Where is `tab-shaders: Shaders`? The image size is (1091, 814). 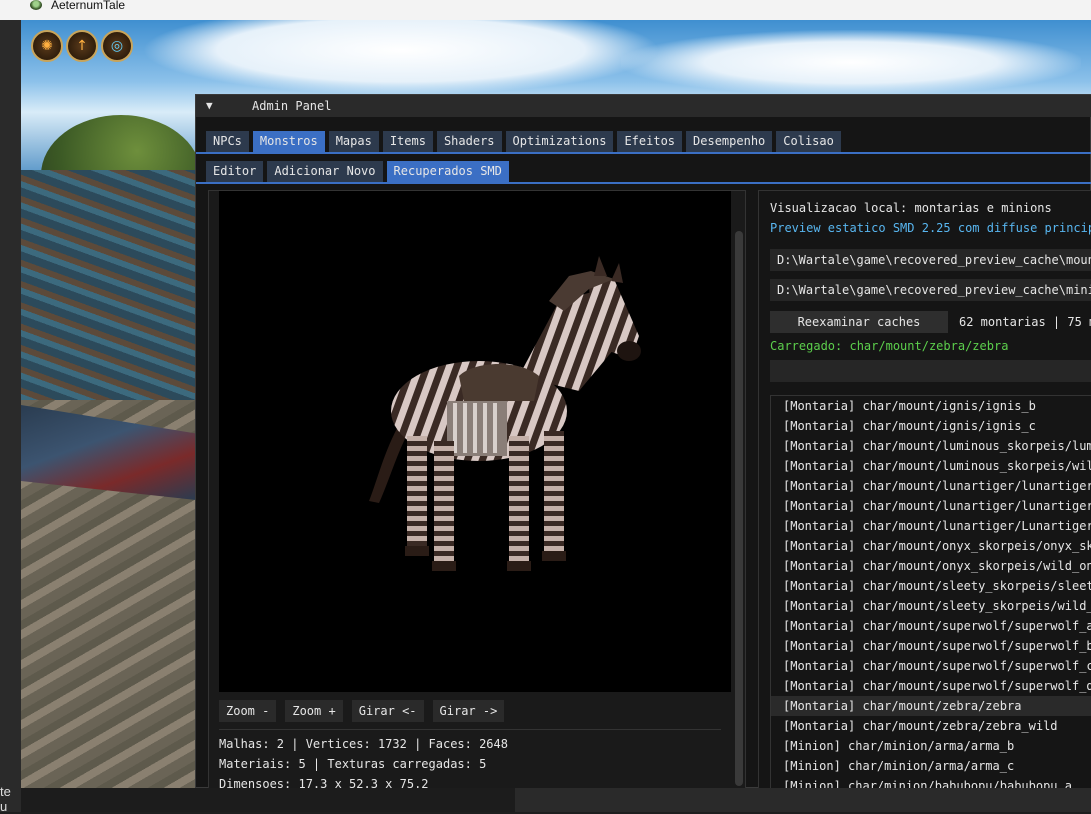 tab-shaders: Shaders is located at coordinates (469, 141).